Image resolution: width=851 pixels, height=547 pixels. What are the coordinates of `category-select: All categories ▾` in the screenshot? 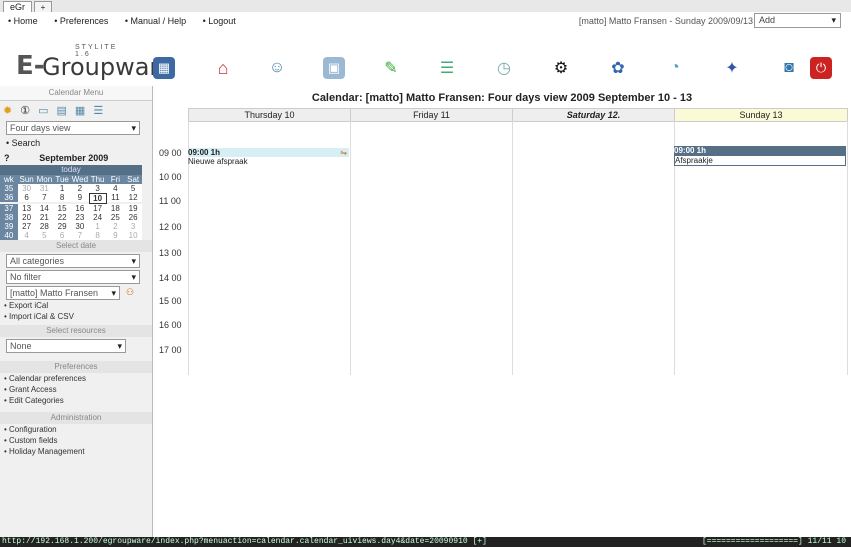 It's located at (73, 261).